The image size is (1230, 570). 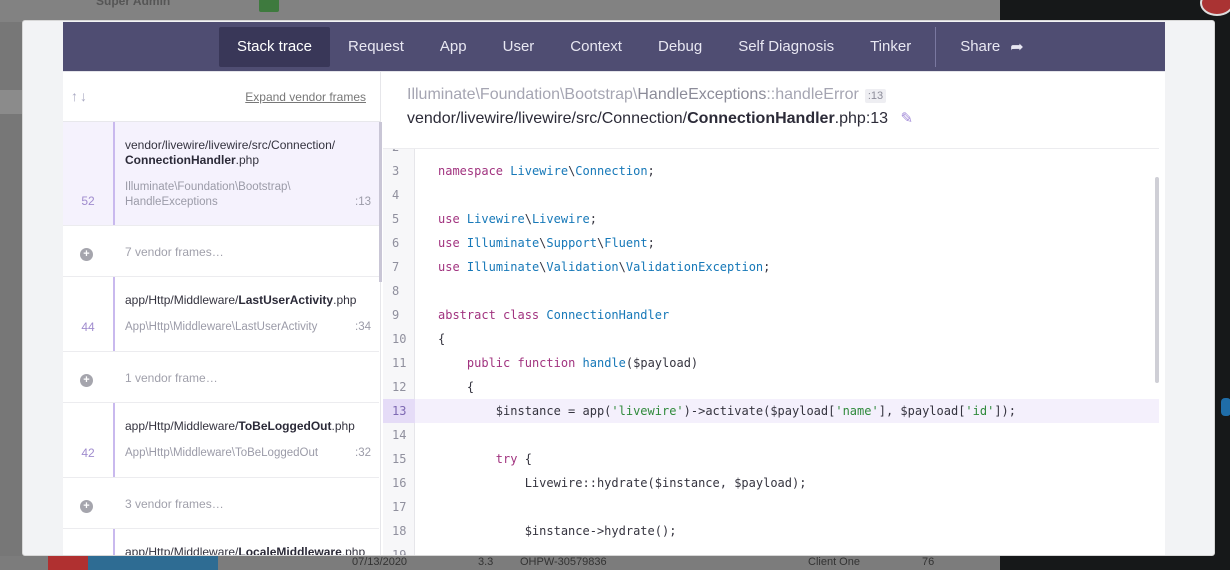 What do you see at coordinates (1225, 407) in the screenshot?
I see `background-chat-icon` at bounding box center [1225, 407].